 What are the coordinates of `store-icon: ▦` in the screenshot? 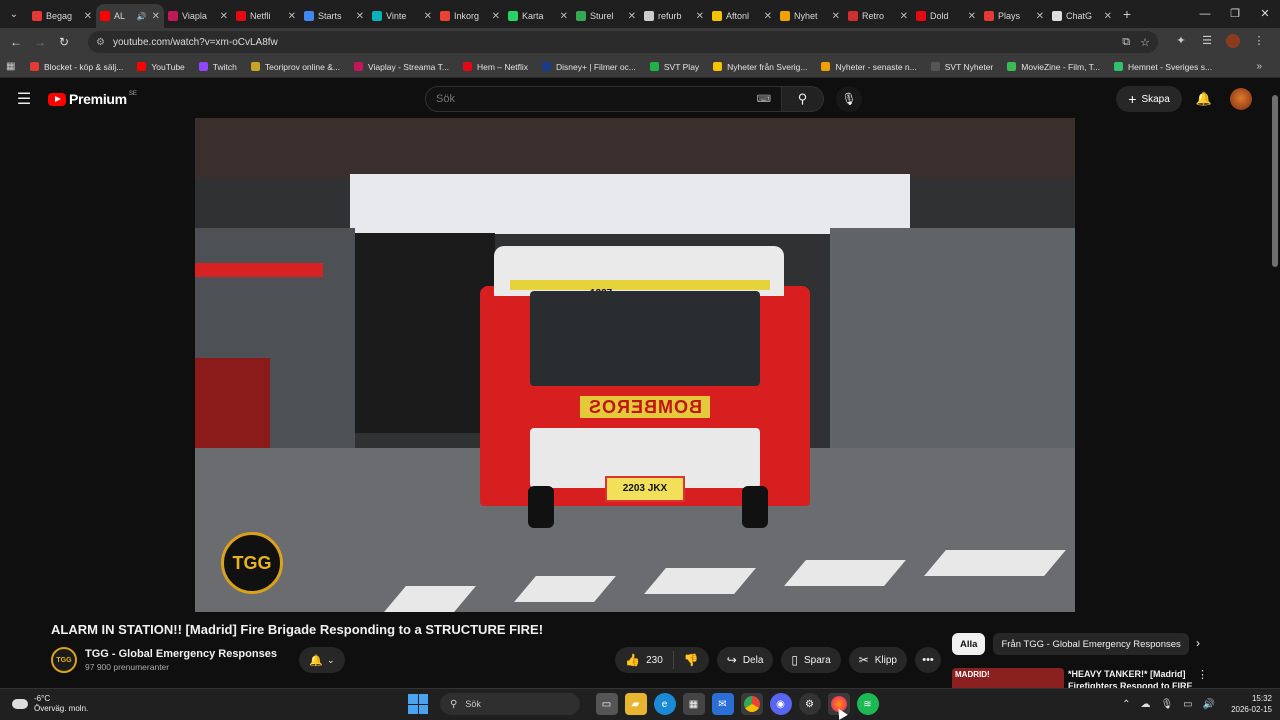 It's located at (693, 704).